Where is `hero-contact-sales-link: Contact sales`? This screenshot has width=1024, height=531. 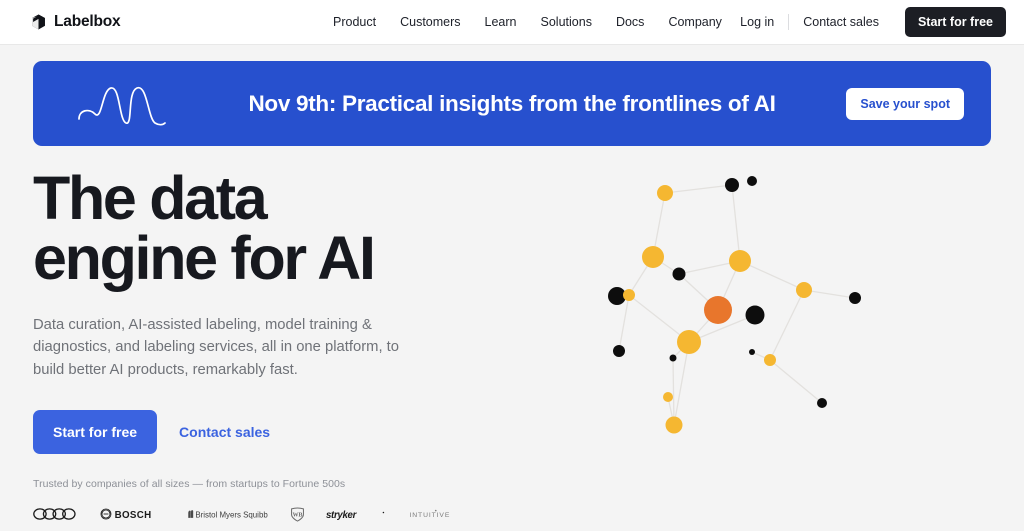
hero-contact-sales-link: Contact sales is located at coordinates (224, 432).